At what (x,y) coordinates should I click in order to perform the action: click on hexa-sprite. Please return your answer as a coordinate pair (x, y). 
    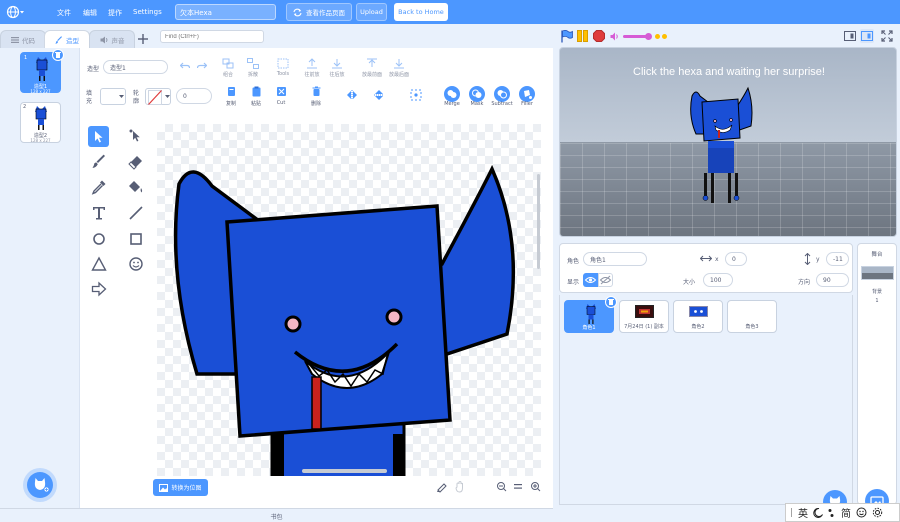
    Looking at the image, I should click on (721, 147).